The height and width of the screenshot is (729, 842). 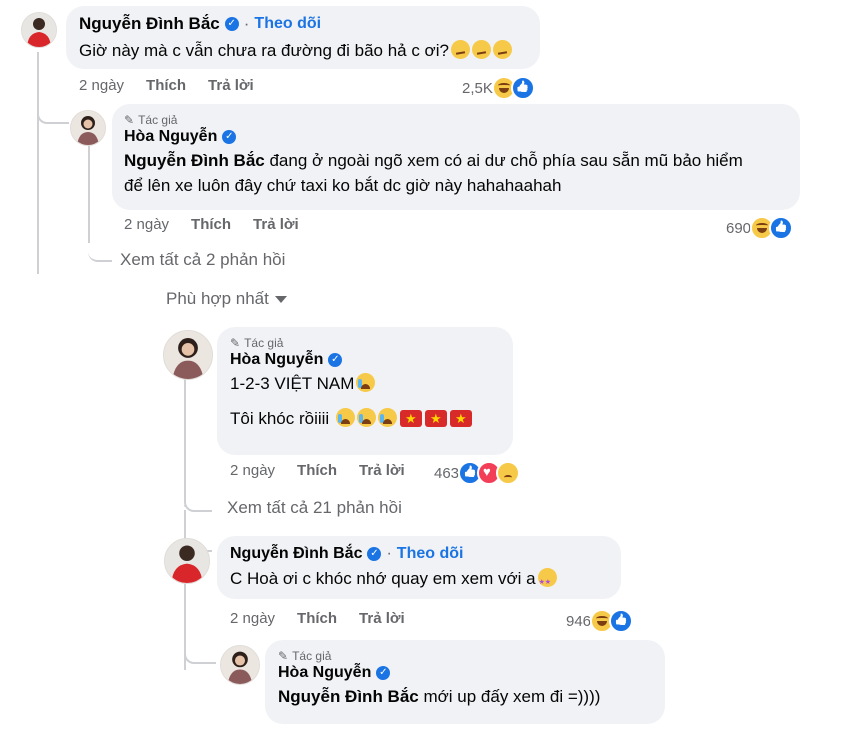 What do you see at coordinates (509, 696) in the screenshot?
I see `comment-body: mới up đấy xem đi =))))` at bounding box center [509, 696].